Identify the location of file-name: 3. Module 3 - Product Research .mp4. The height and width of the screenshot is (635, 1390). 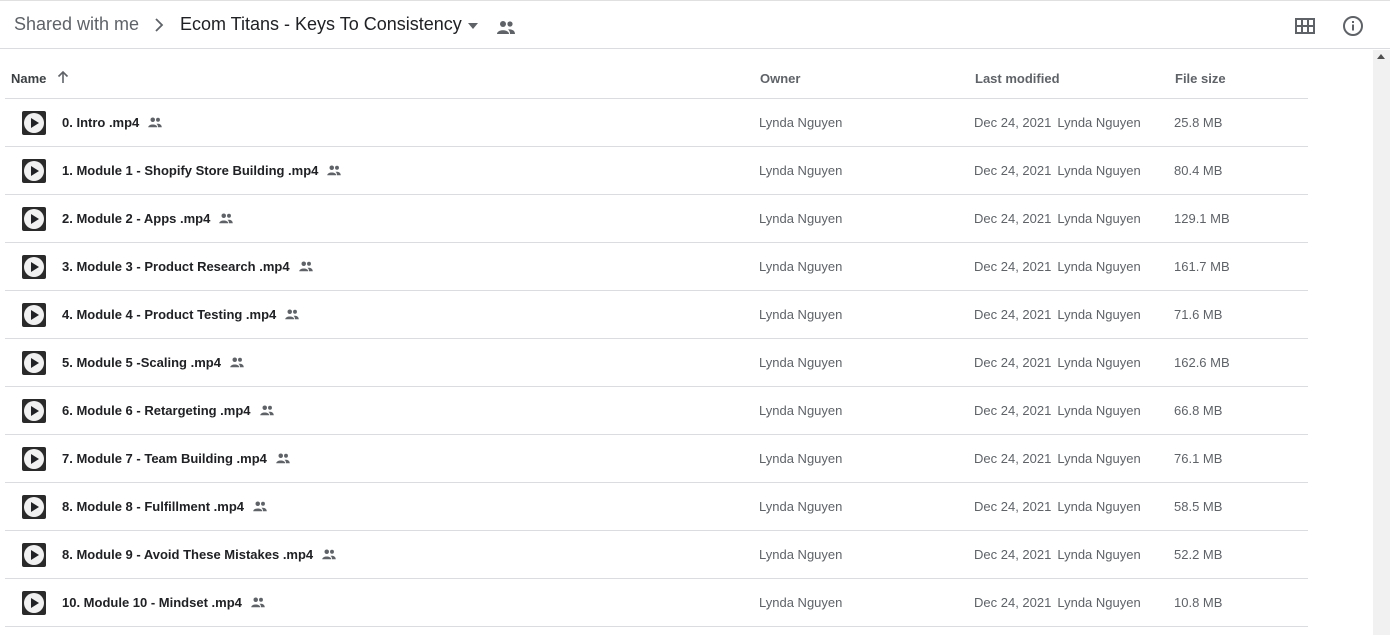
(188, 266).